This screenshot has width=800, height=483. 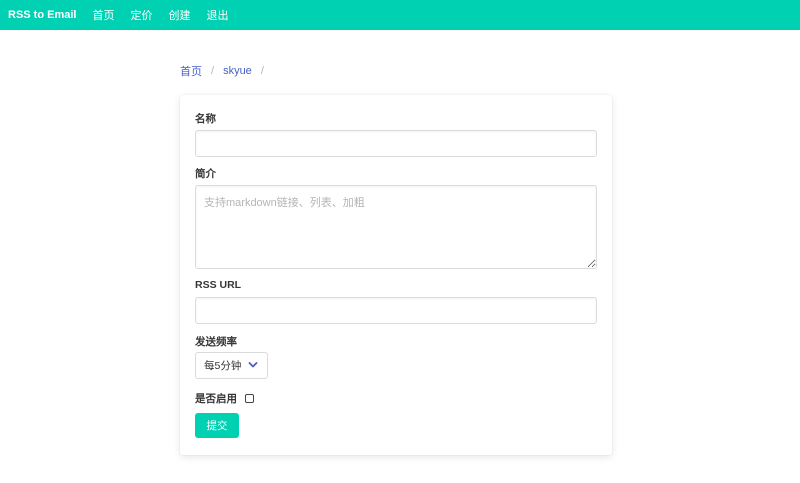 What do you see at coordinates (205, 119) in the screenshot?
I see `name-label: 名称` at bounding box center [205, 119].